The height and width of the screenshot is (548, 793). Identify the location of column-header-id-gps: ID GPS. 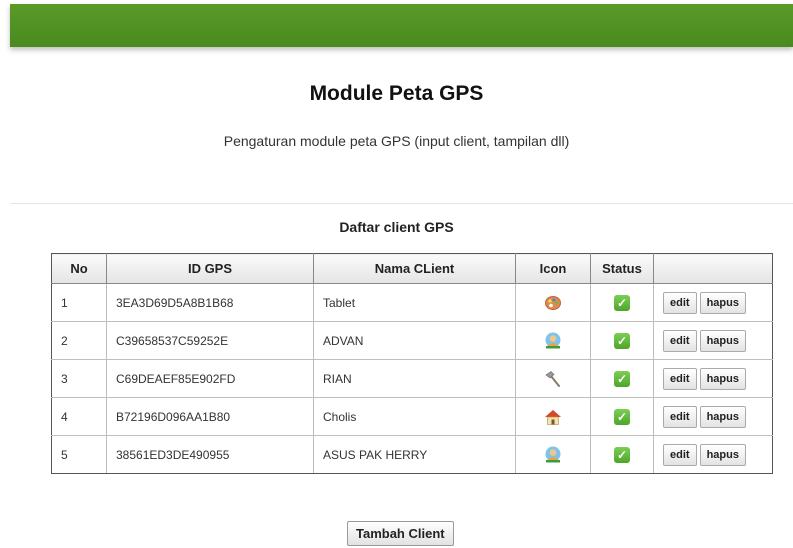
(210, 268).